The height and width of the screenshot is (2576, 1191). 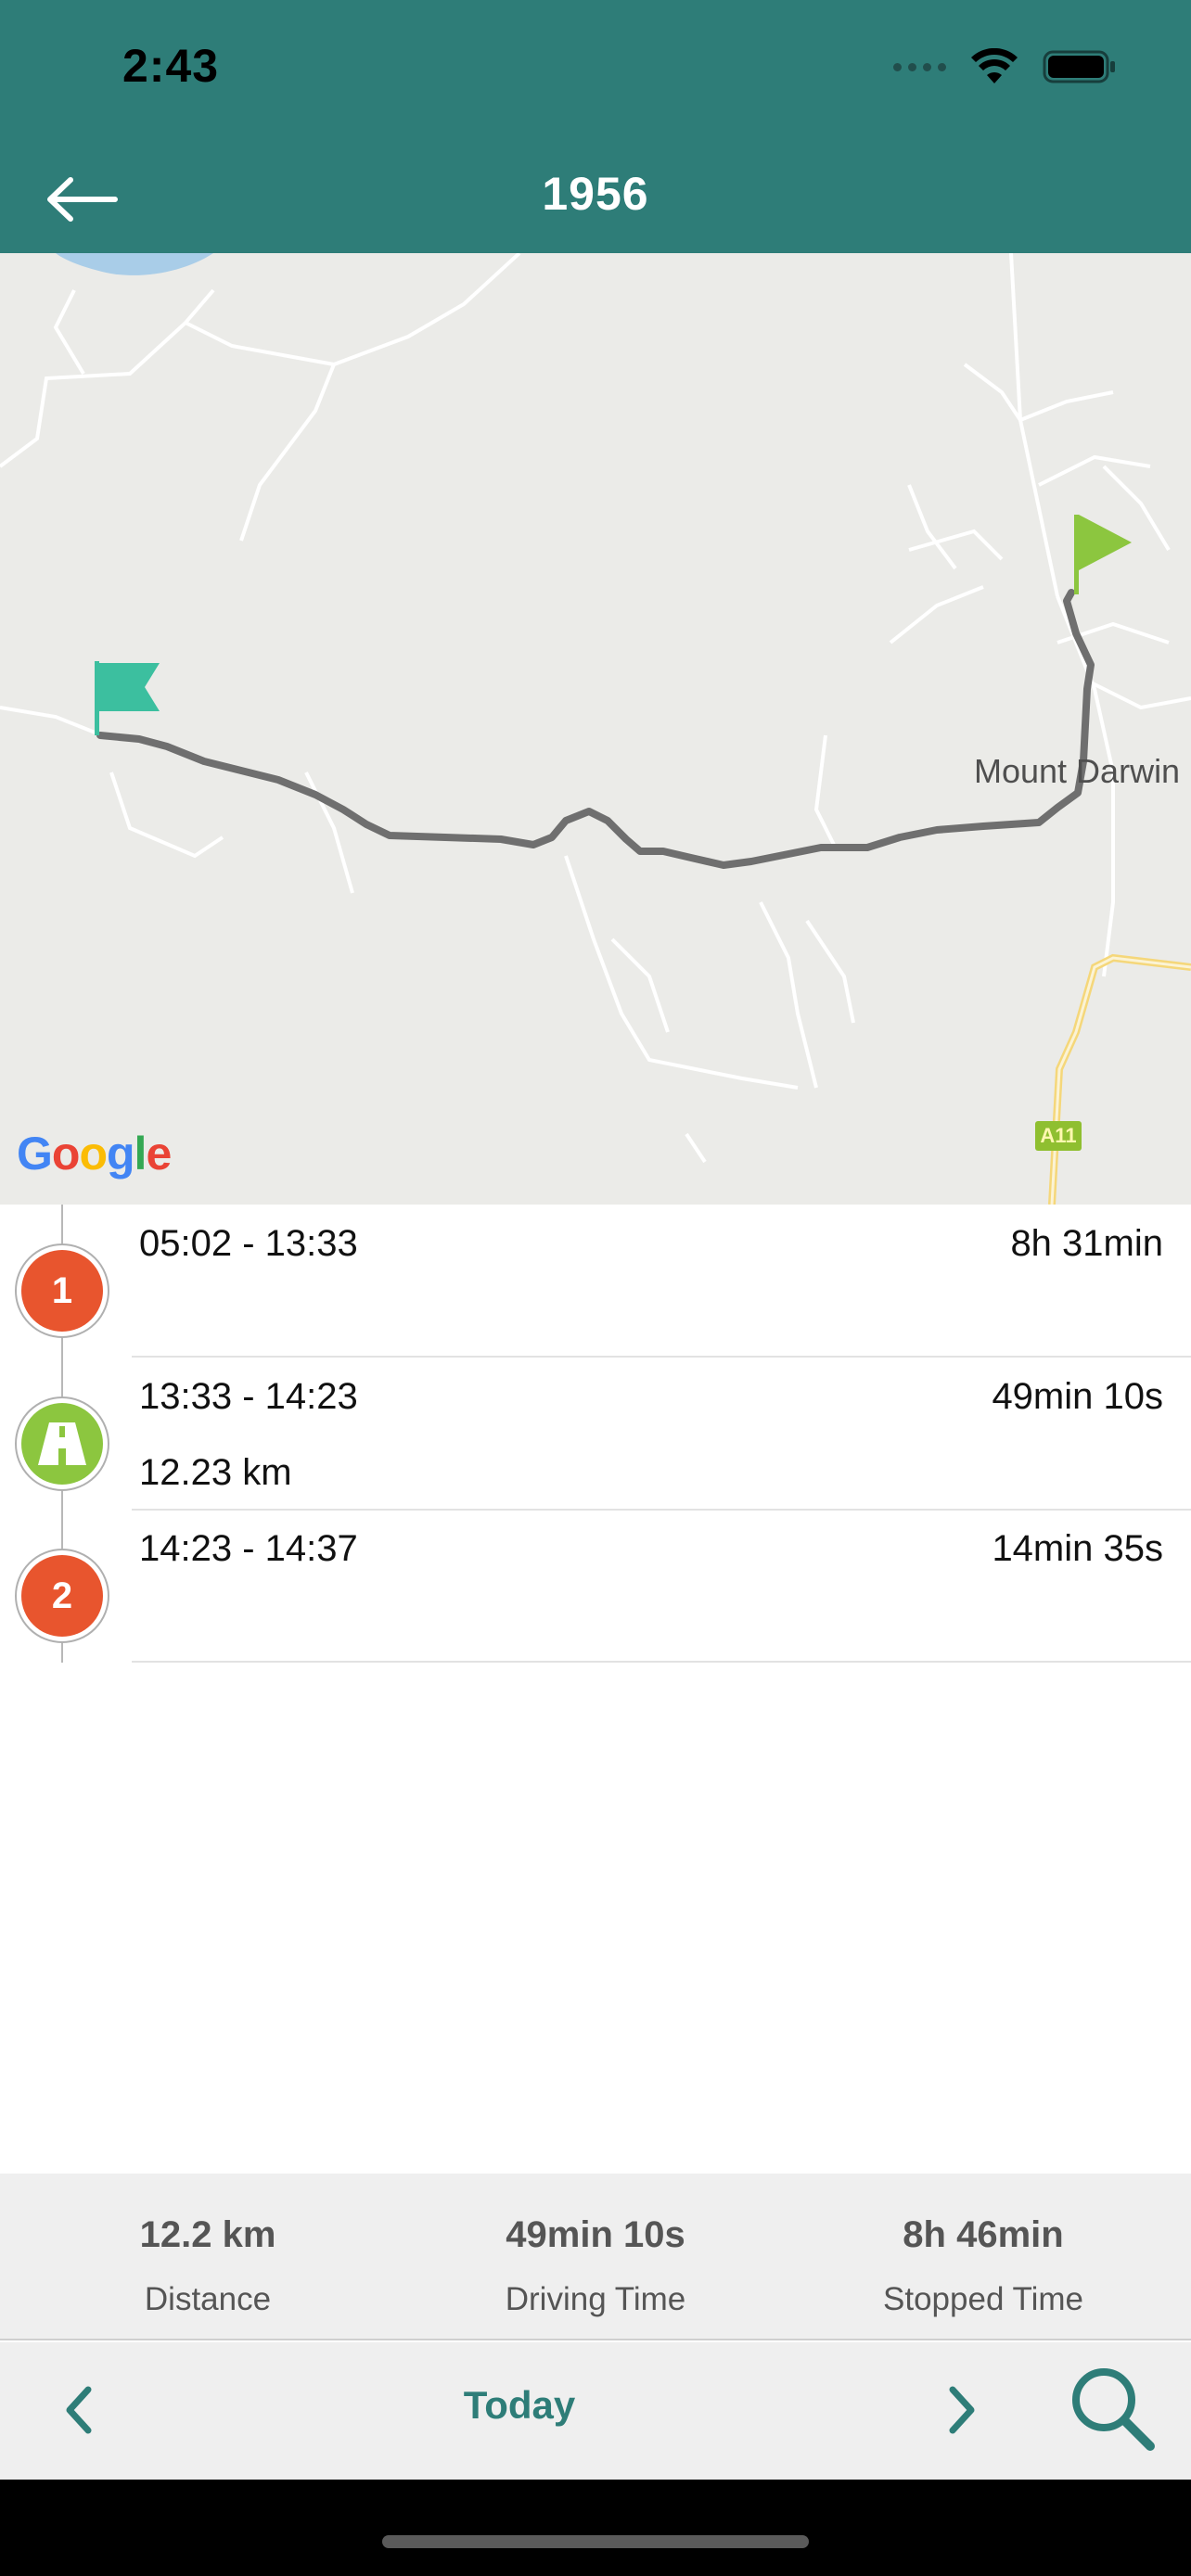 I want to click on timeline-row-stop-2: 2 14:23 - 14:37 14min 35s, so click(x=595, y=1586).